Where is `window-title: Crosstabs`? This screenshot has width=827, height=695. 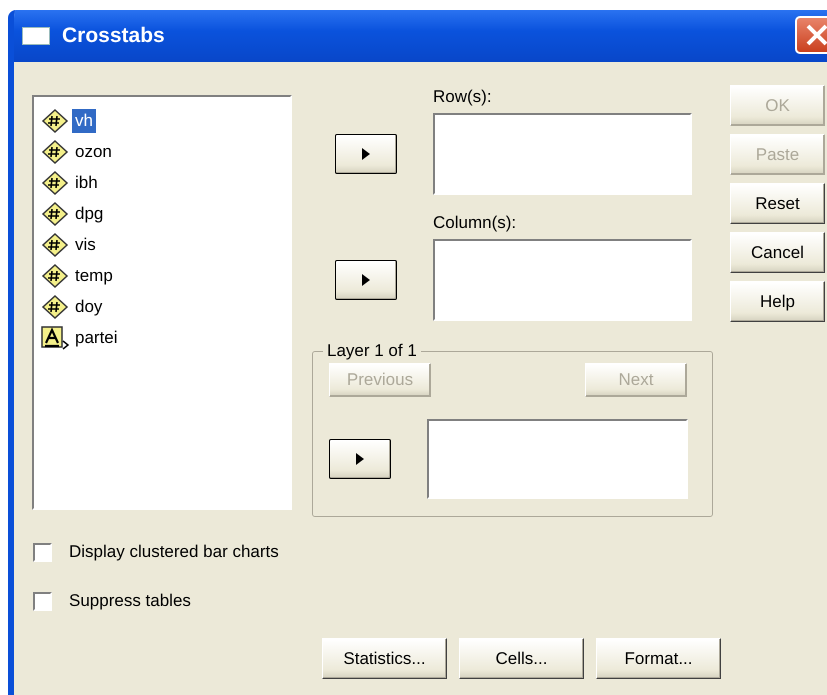 window-title: Crosstabs is located at coordinates (113, 36).